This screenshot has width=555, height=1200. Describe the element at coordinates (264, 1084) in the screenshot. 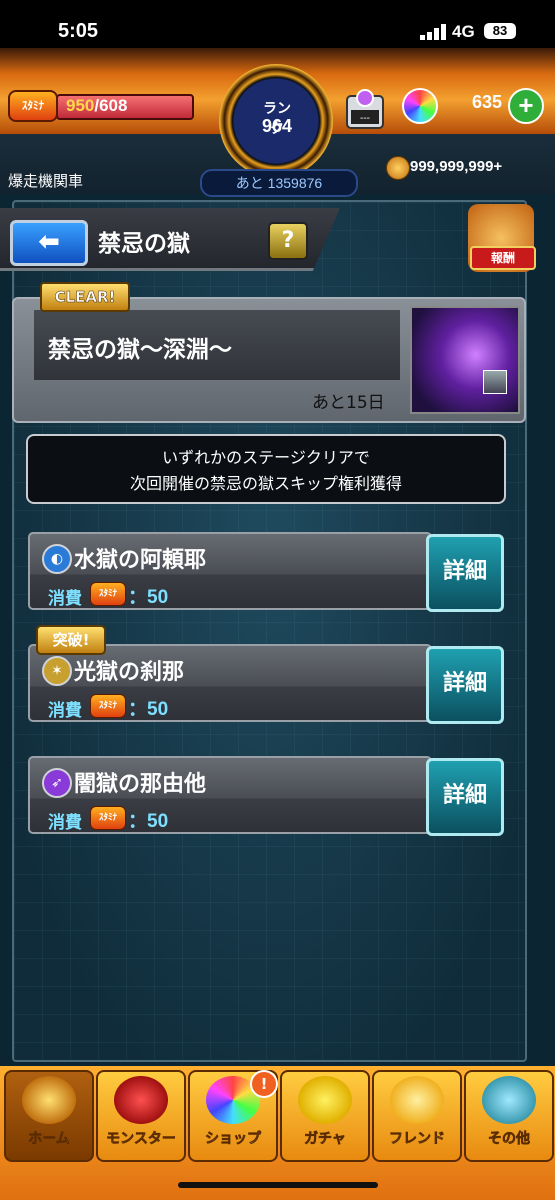

I see `shop-alert-badge: !` at that location.